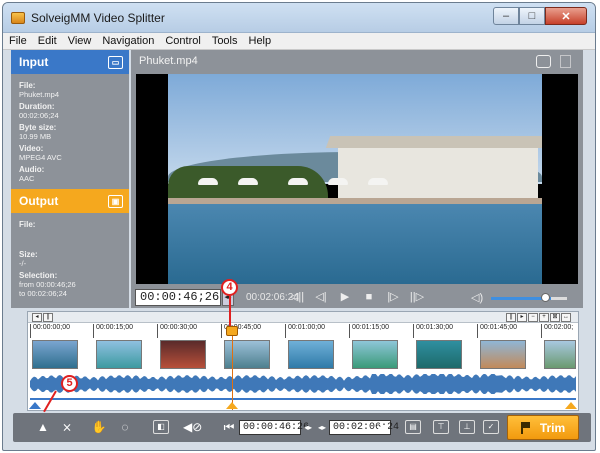  Describe the element at coordinates (571, 405) in the screenshot. I see `selection-end-marker` at that location.